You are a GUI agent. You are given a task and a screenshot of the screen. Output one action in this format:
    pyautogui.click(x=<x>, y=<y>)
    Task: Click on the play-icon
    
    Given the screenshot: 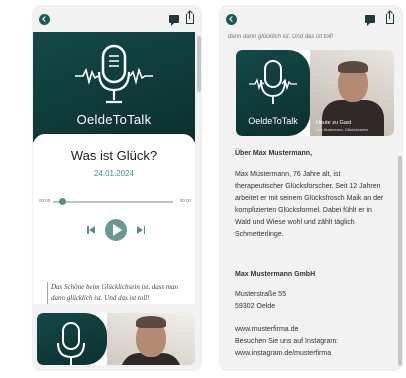 What is the action you would take?
    pyautogui.click(x=116, y=230)
    